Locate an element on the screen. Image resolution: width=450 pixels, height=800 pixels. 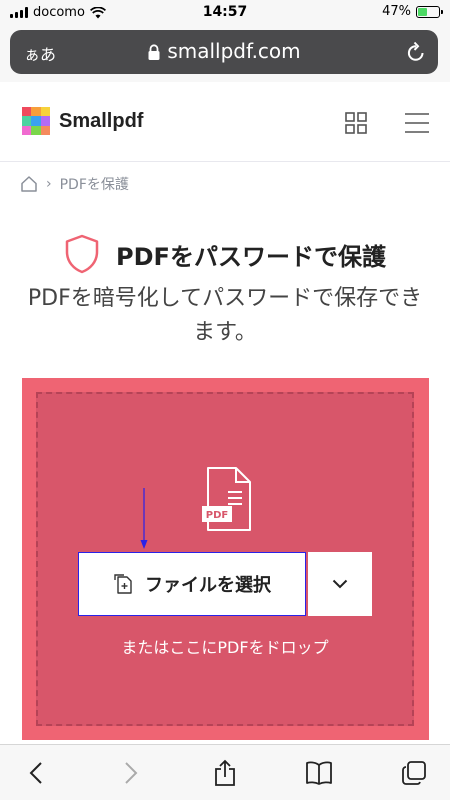
annotation-arrow-icon is located at coordinates (144, 518).